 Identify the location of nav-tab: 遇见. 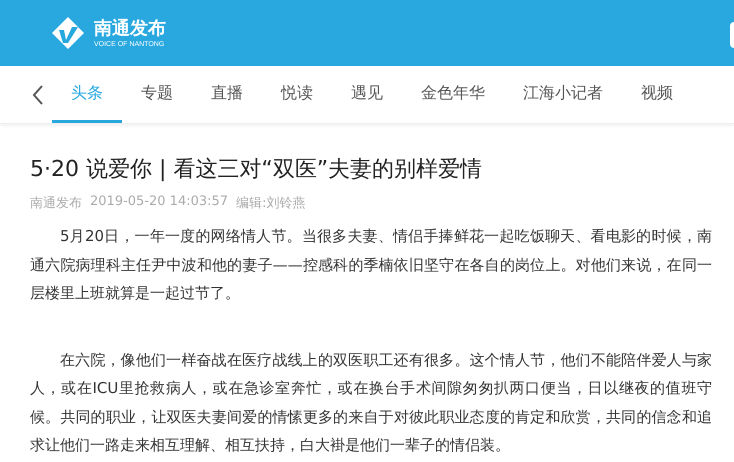
(367, 94).